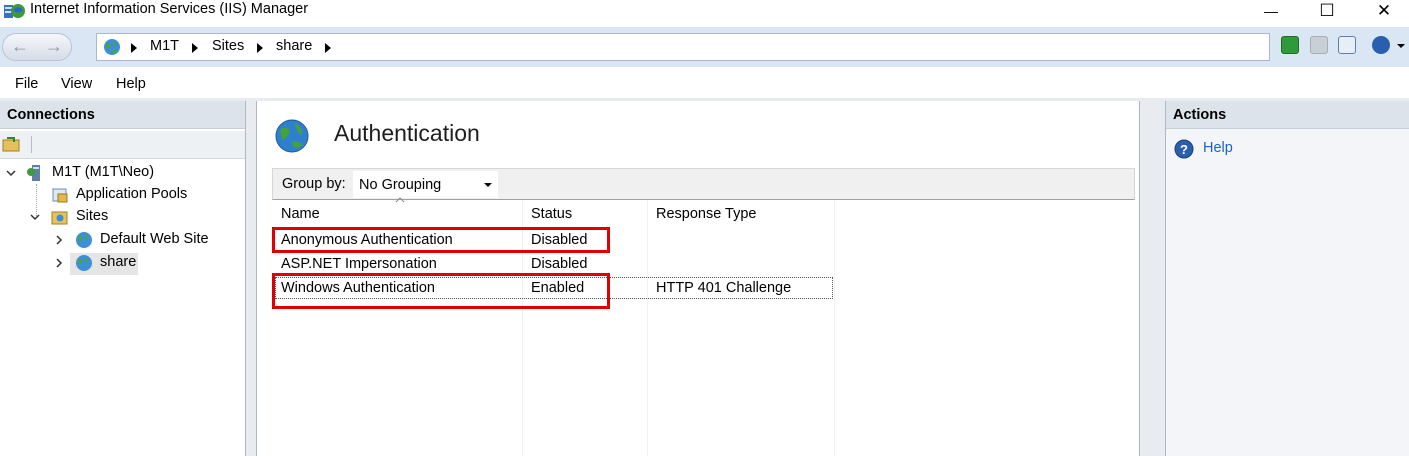  Describe the element at coordinates (37, 47) in the screenshot. I see `nav-buttons: ← →` at that location.